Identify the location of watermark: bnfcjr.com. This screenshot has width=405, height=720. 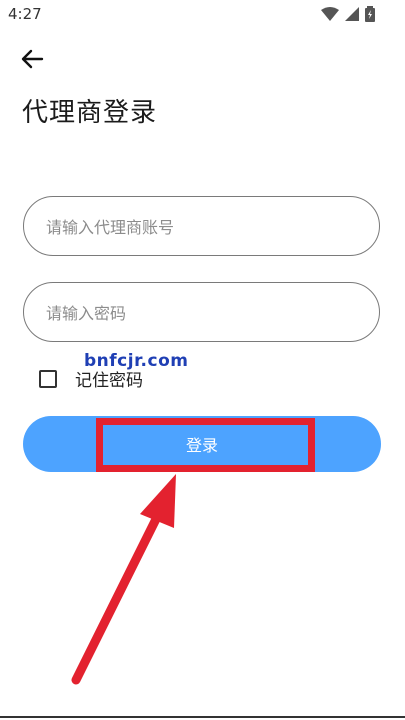
(136, 361).